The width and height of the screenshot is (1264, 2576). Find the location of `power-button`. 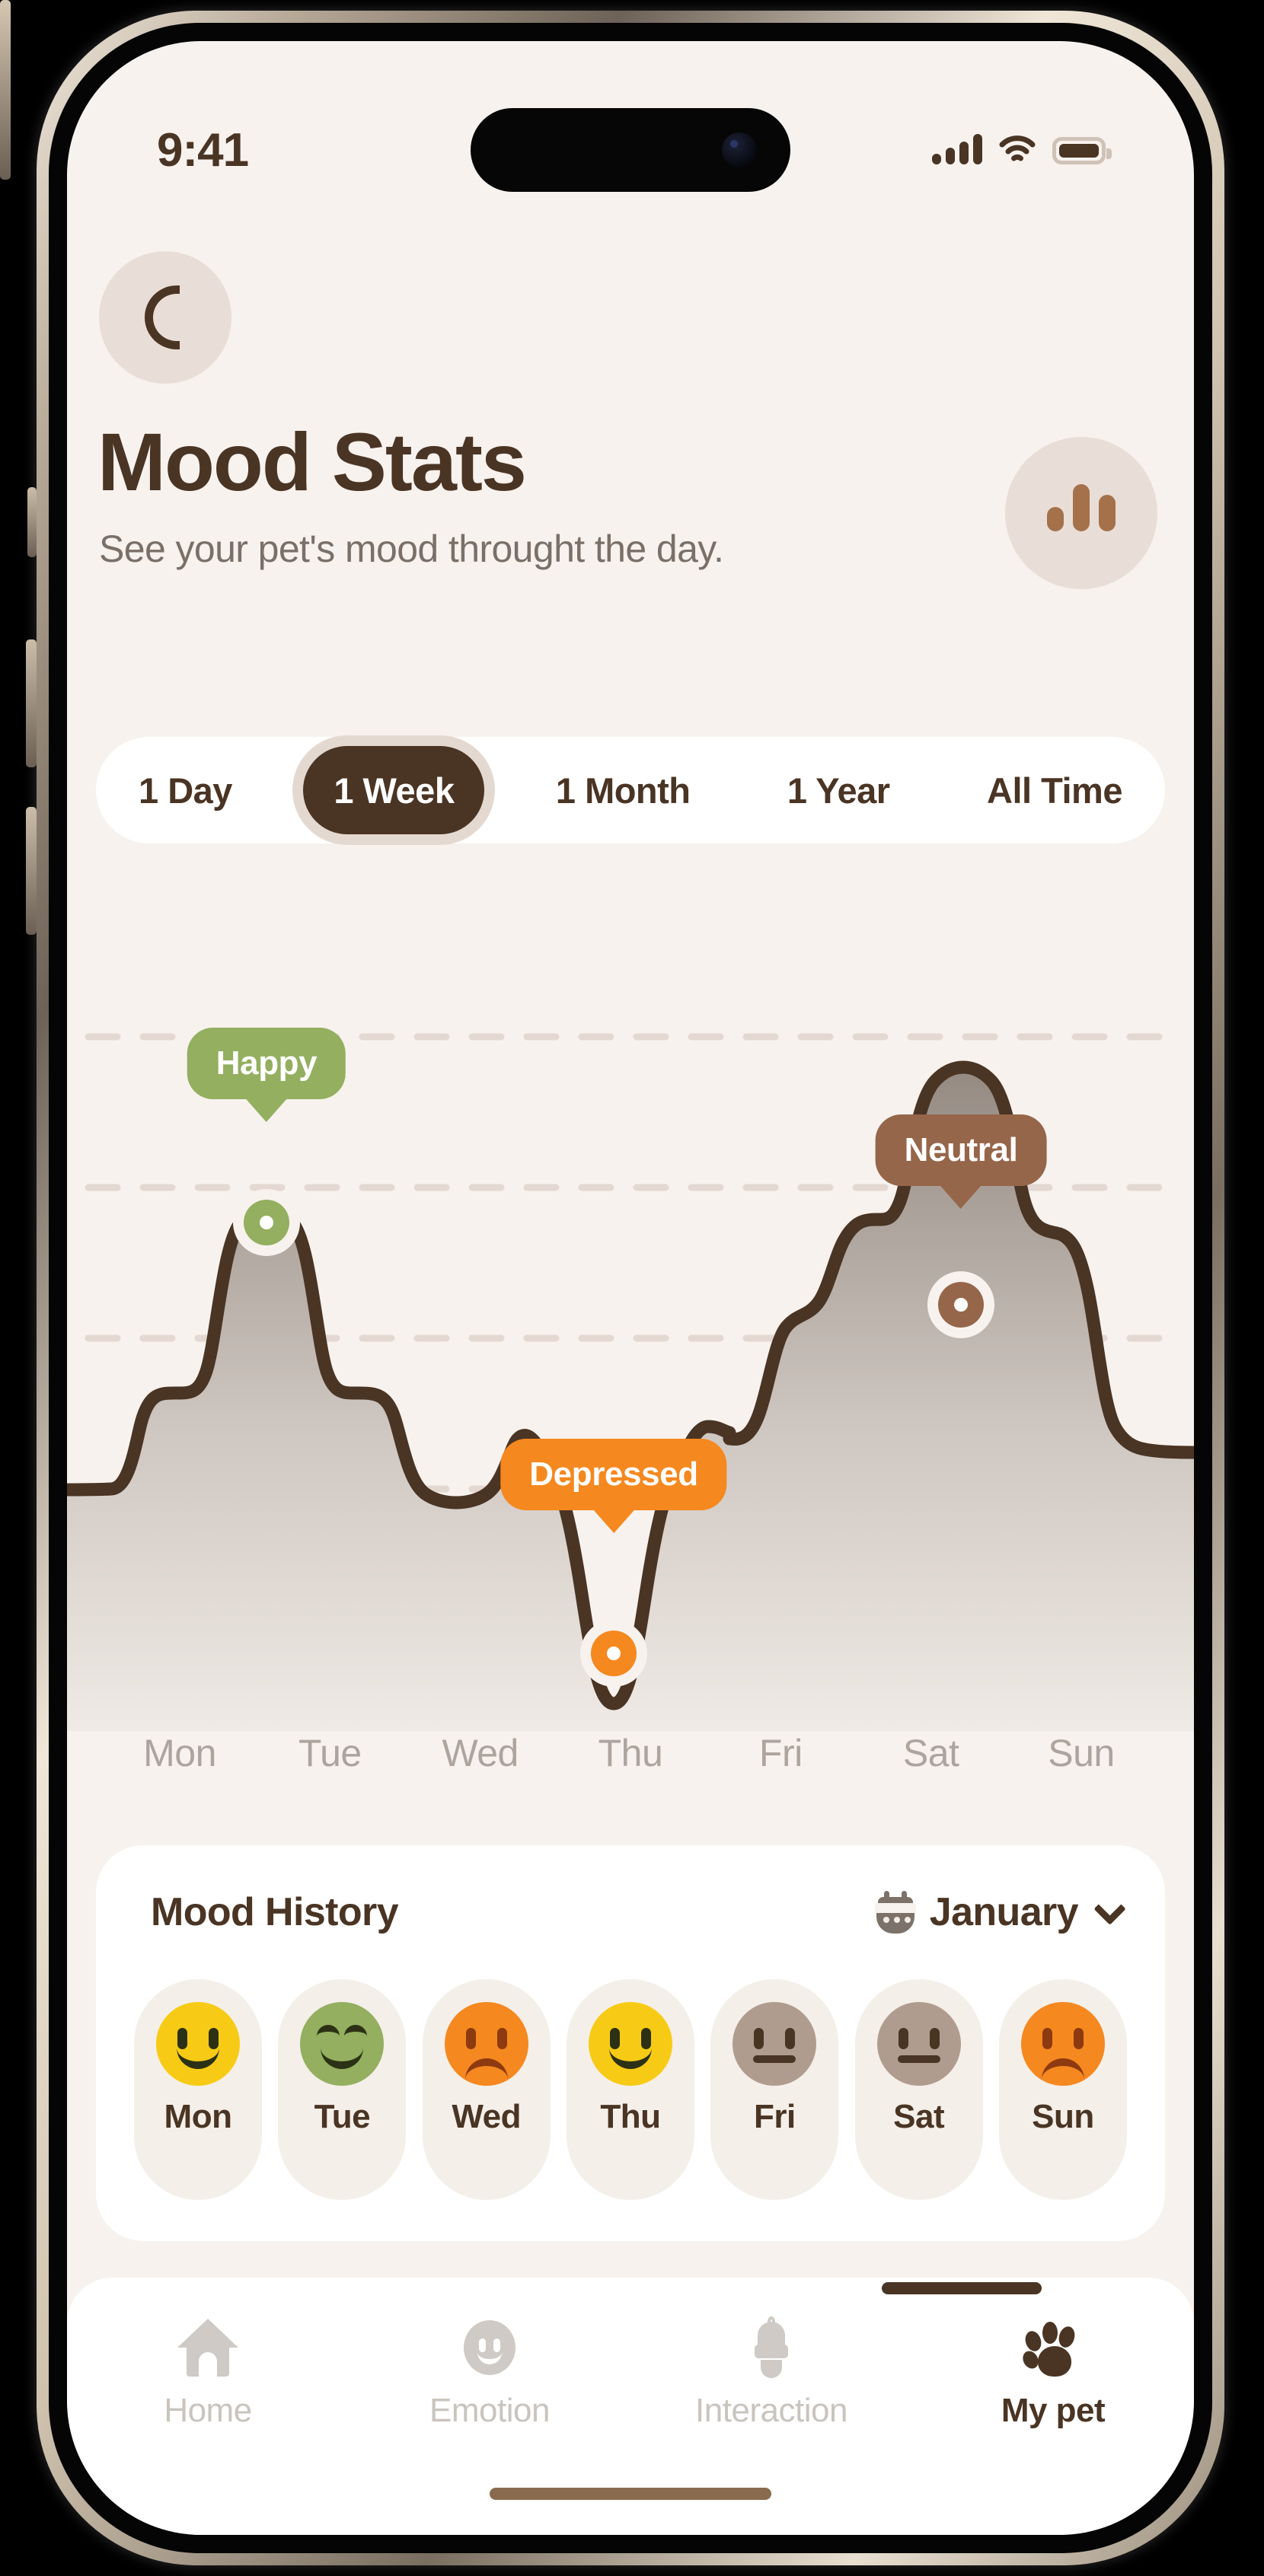

power-button is located at coordinates (5, 90).